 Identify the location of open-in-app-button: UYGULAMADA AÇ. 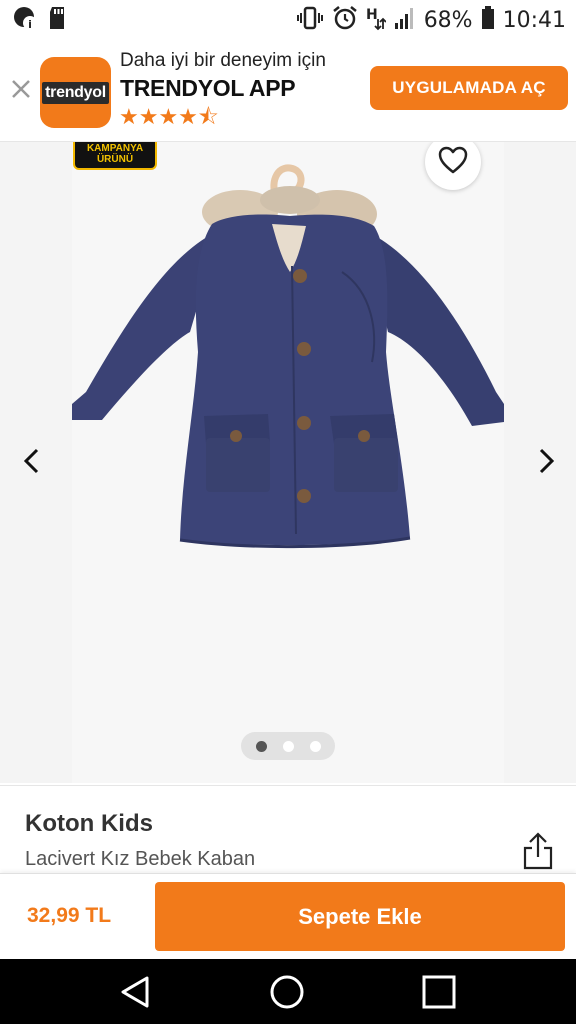
(469, 88).